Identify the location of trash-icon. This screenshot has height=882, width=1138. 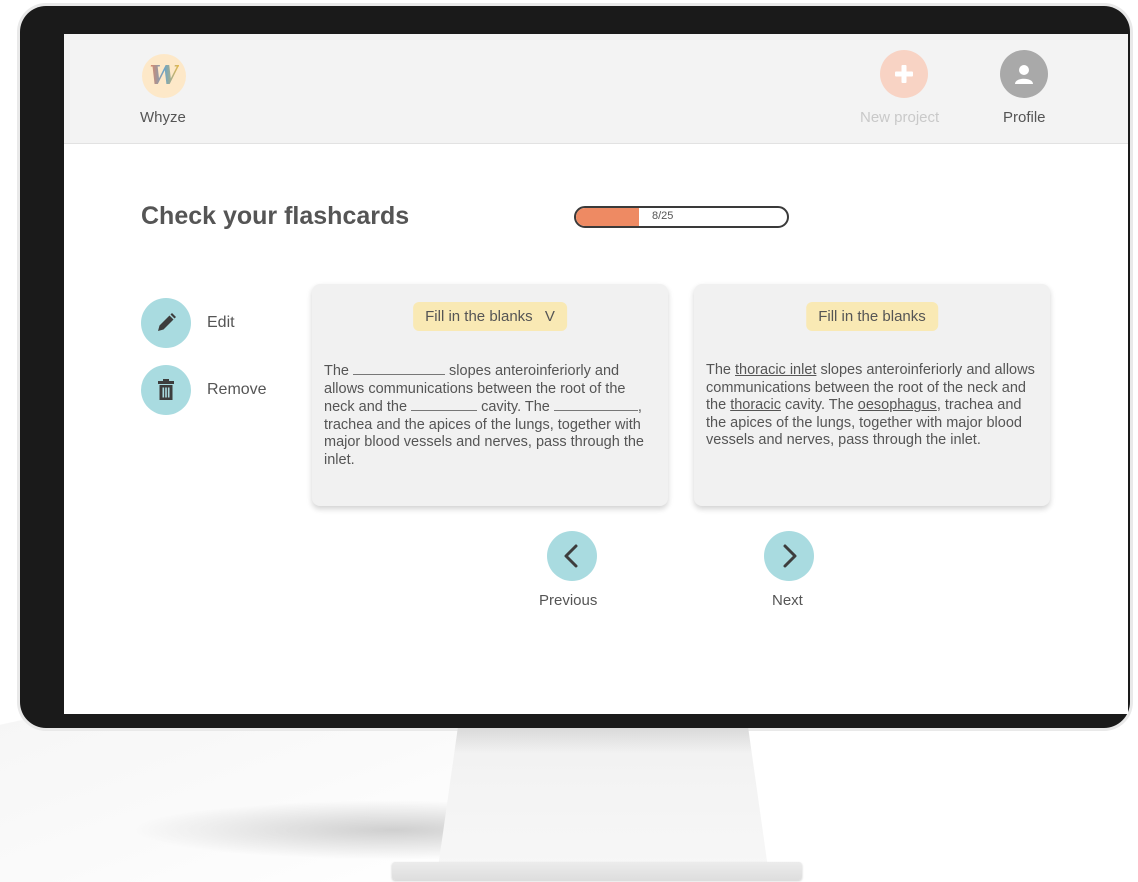
(166, 389).